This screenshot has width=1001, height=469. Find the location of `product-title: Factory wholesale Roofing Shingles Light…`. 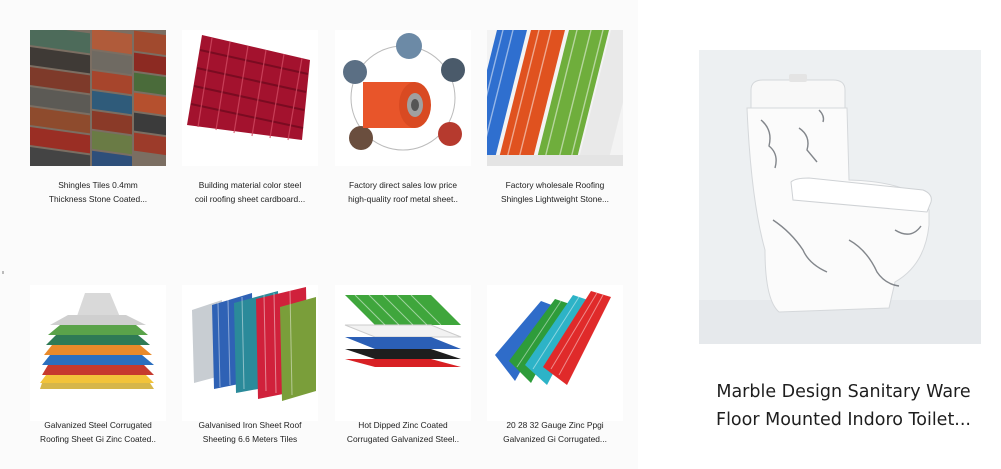

product-title: Factory wholesale Roofing Shingles Light… is located at coordinates (555, 192).